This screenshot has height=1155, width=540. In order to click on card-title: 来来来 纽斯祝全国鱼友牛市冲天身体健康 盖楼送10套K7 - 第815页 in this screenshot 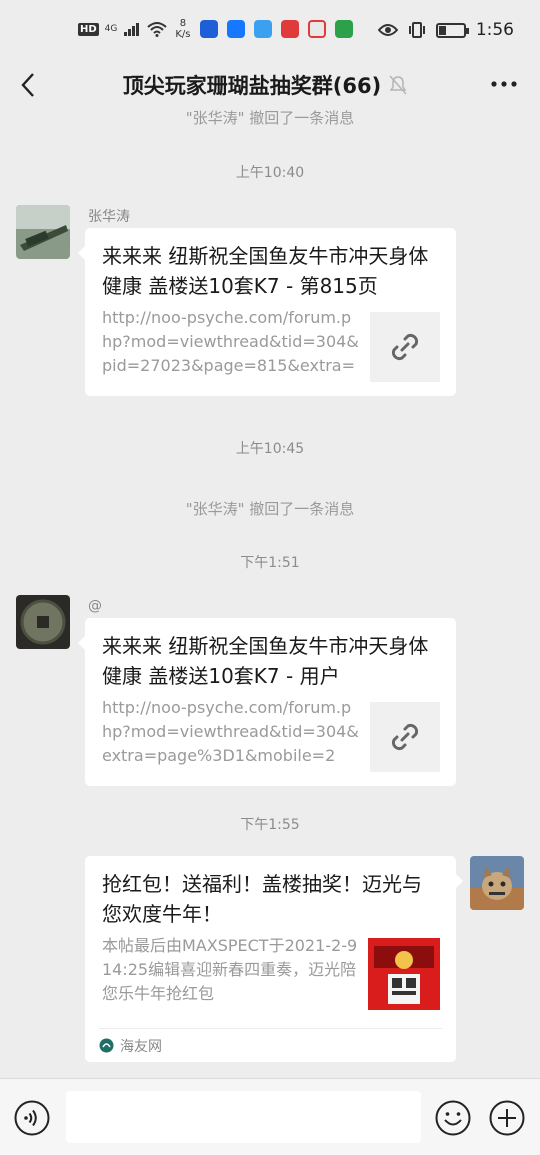, I will do `click(265, 271)`.